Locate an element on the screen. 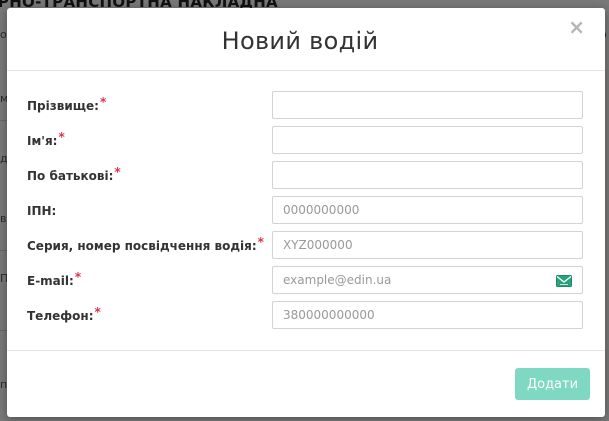  last-name-row: Прізвище:* is located at coordinates (306, 106).